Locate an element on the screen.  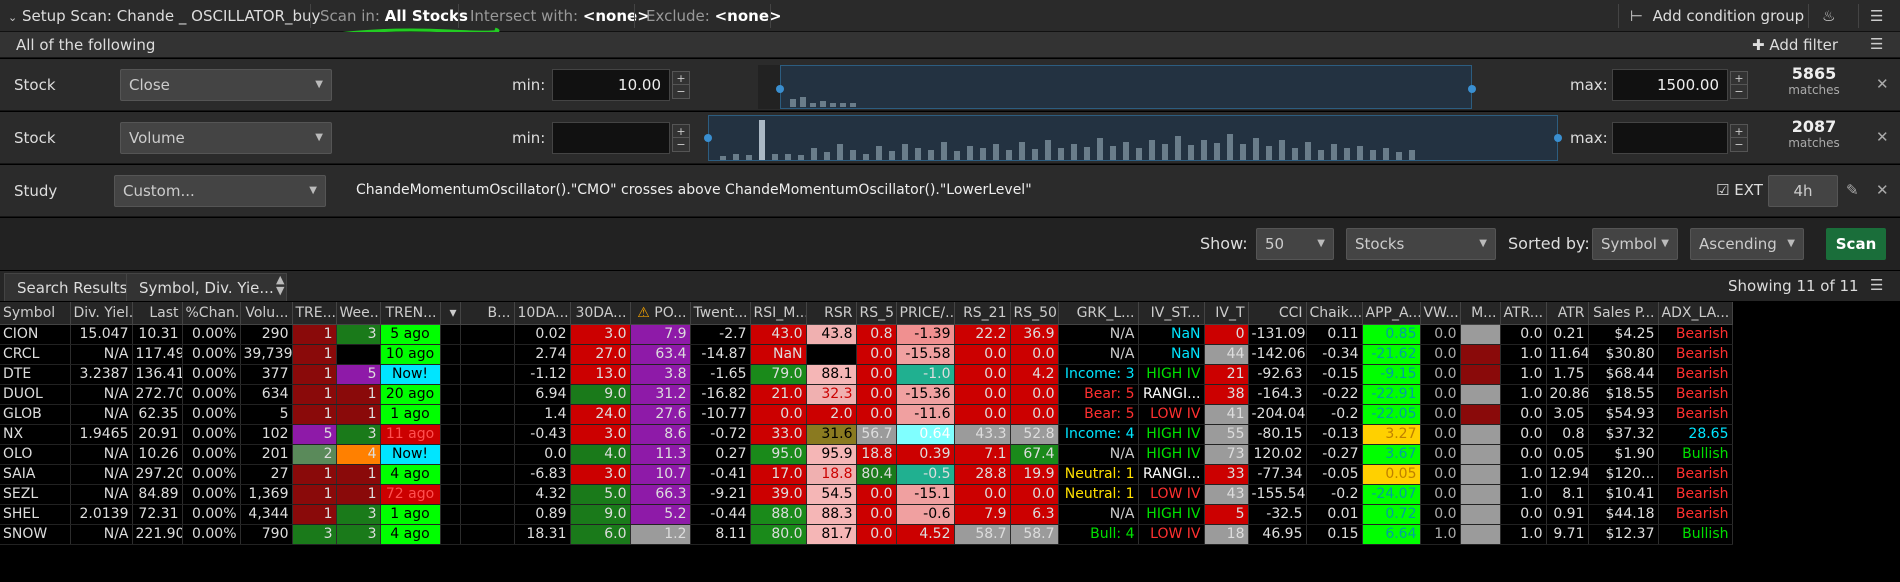
sort-field-dropdown: Symbol ▼ is located at coordinates (1635, 244).